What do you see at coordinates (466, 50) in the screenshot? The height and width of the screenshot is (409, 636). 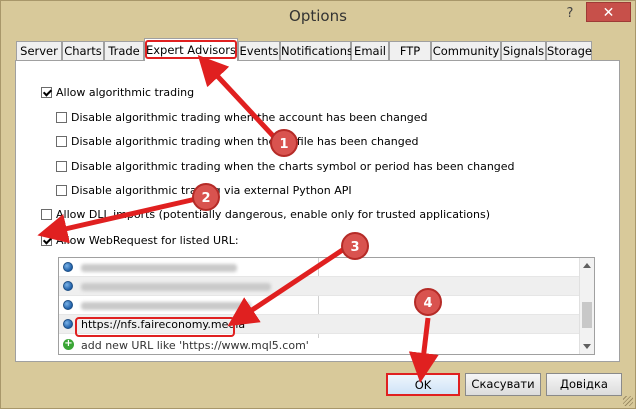 I see `tab-community: Community` at bounding box center [466, 50].